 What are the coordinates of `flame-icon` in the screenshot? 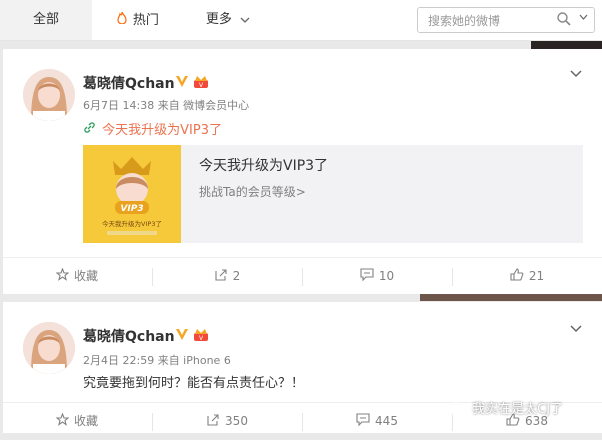 It's located at (124, 19).